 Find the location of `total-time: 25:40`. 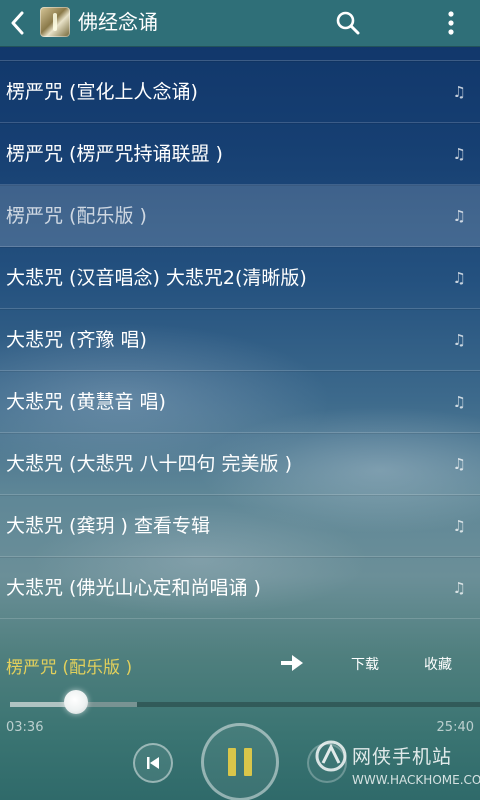

total-time: 25:40 is located at coordinates (455, 727).